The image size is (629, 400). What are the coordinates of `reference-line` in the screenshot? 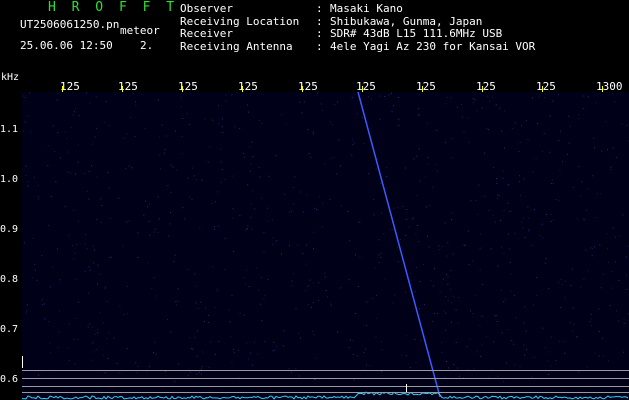 It's located at (325, 386).